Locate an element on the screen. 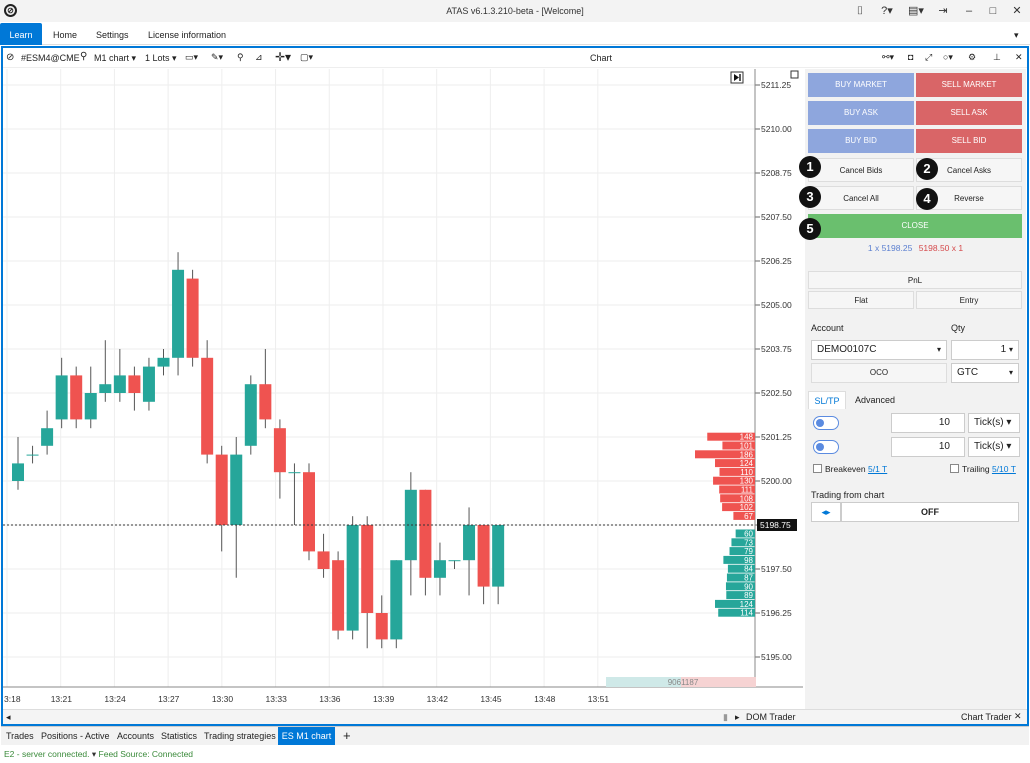 Image resolution: width=1030 pixels, height=763 pixels. breakeven-checkbox is located at coordinates (817, 468).